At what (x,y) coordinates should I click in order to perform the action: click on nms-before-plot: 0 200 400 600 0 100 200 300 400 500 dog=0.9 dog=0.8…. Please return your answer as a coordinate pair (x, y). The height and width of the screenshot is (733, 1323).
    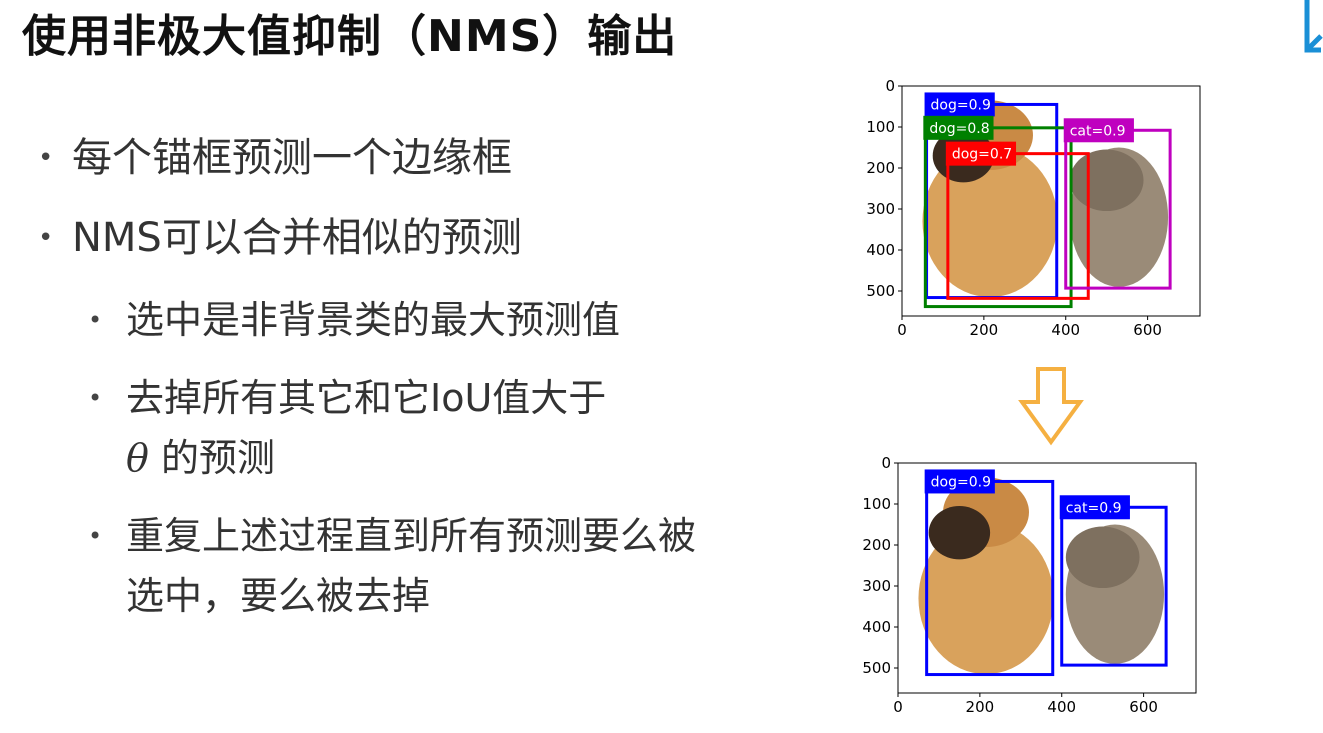
    Looking at the image, I should click on (1033, 208).